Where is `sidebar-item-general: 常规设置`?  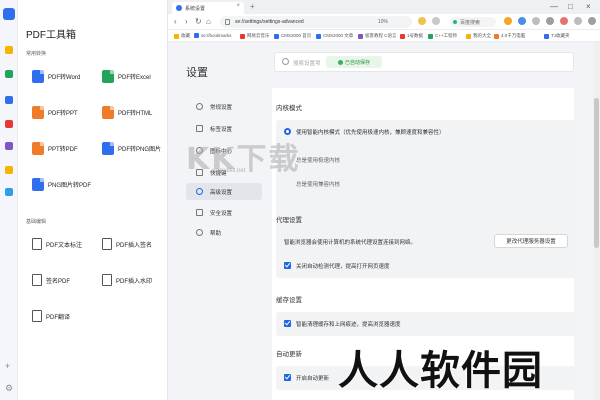 sidebar-item-general: 常规设置 is located at coordinates (224, 106).